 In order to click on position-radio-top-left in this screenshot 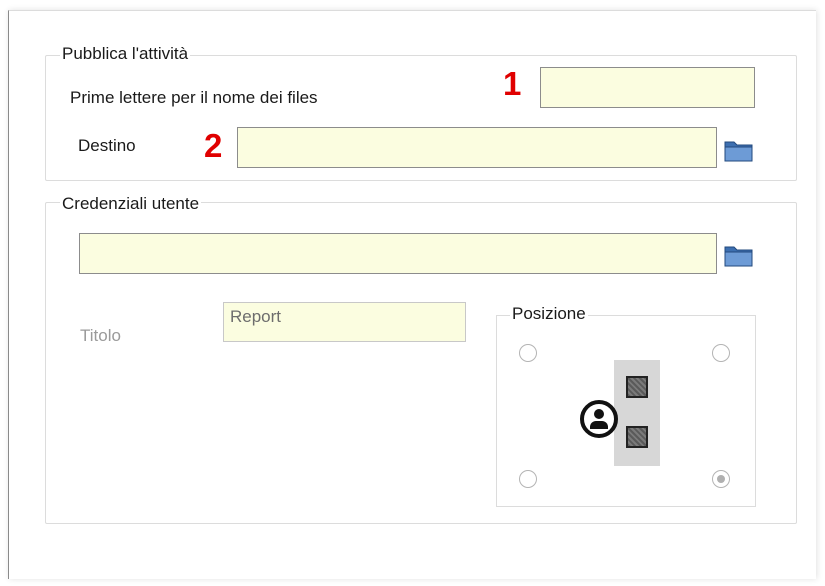, I will do `click(528, 353)`.